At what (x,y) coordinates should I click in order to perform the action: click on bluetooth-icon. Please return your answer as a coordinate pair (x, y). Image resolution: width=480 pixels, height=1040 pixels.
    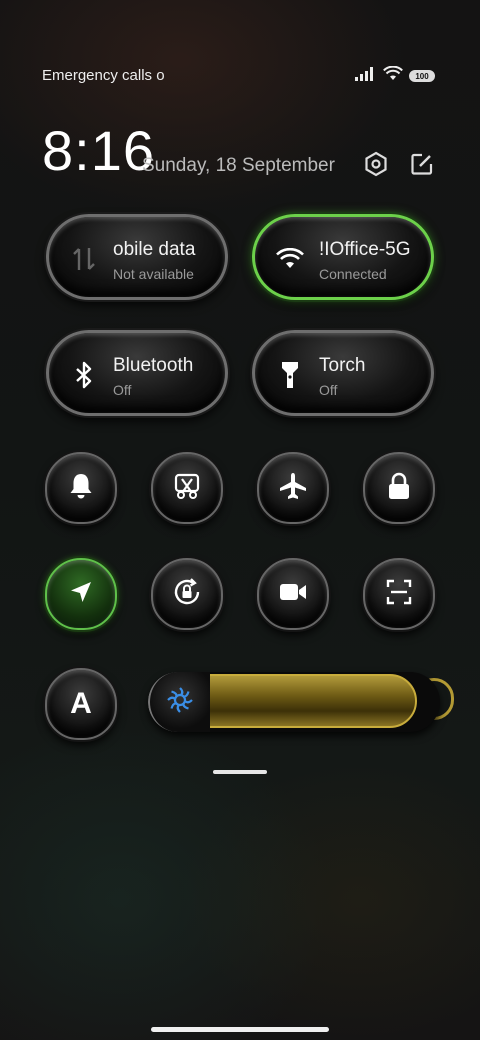
    Looking at the image, I should click on (84, 375).